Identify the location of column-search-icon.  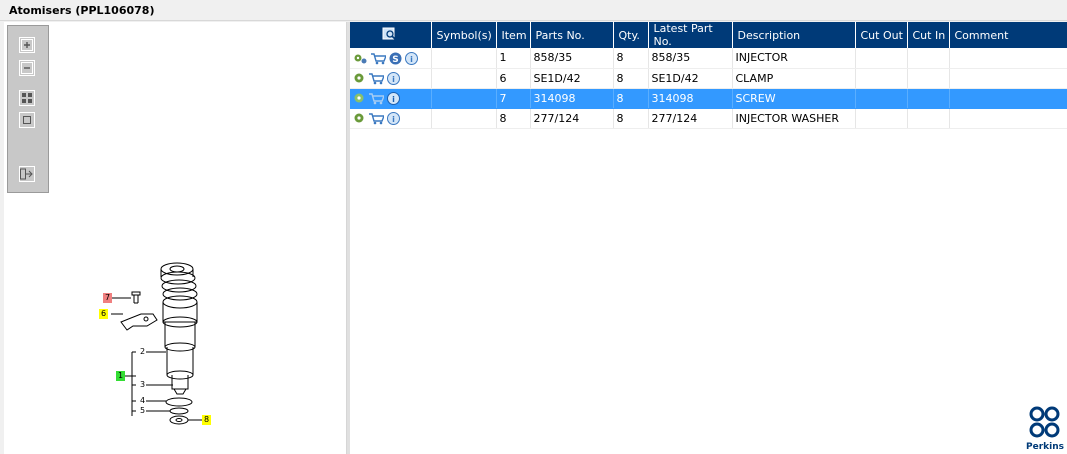
(391, 35).